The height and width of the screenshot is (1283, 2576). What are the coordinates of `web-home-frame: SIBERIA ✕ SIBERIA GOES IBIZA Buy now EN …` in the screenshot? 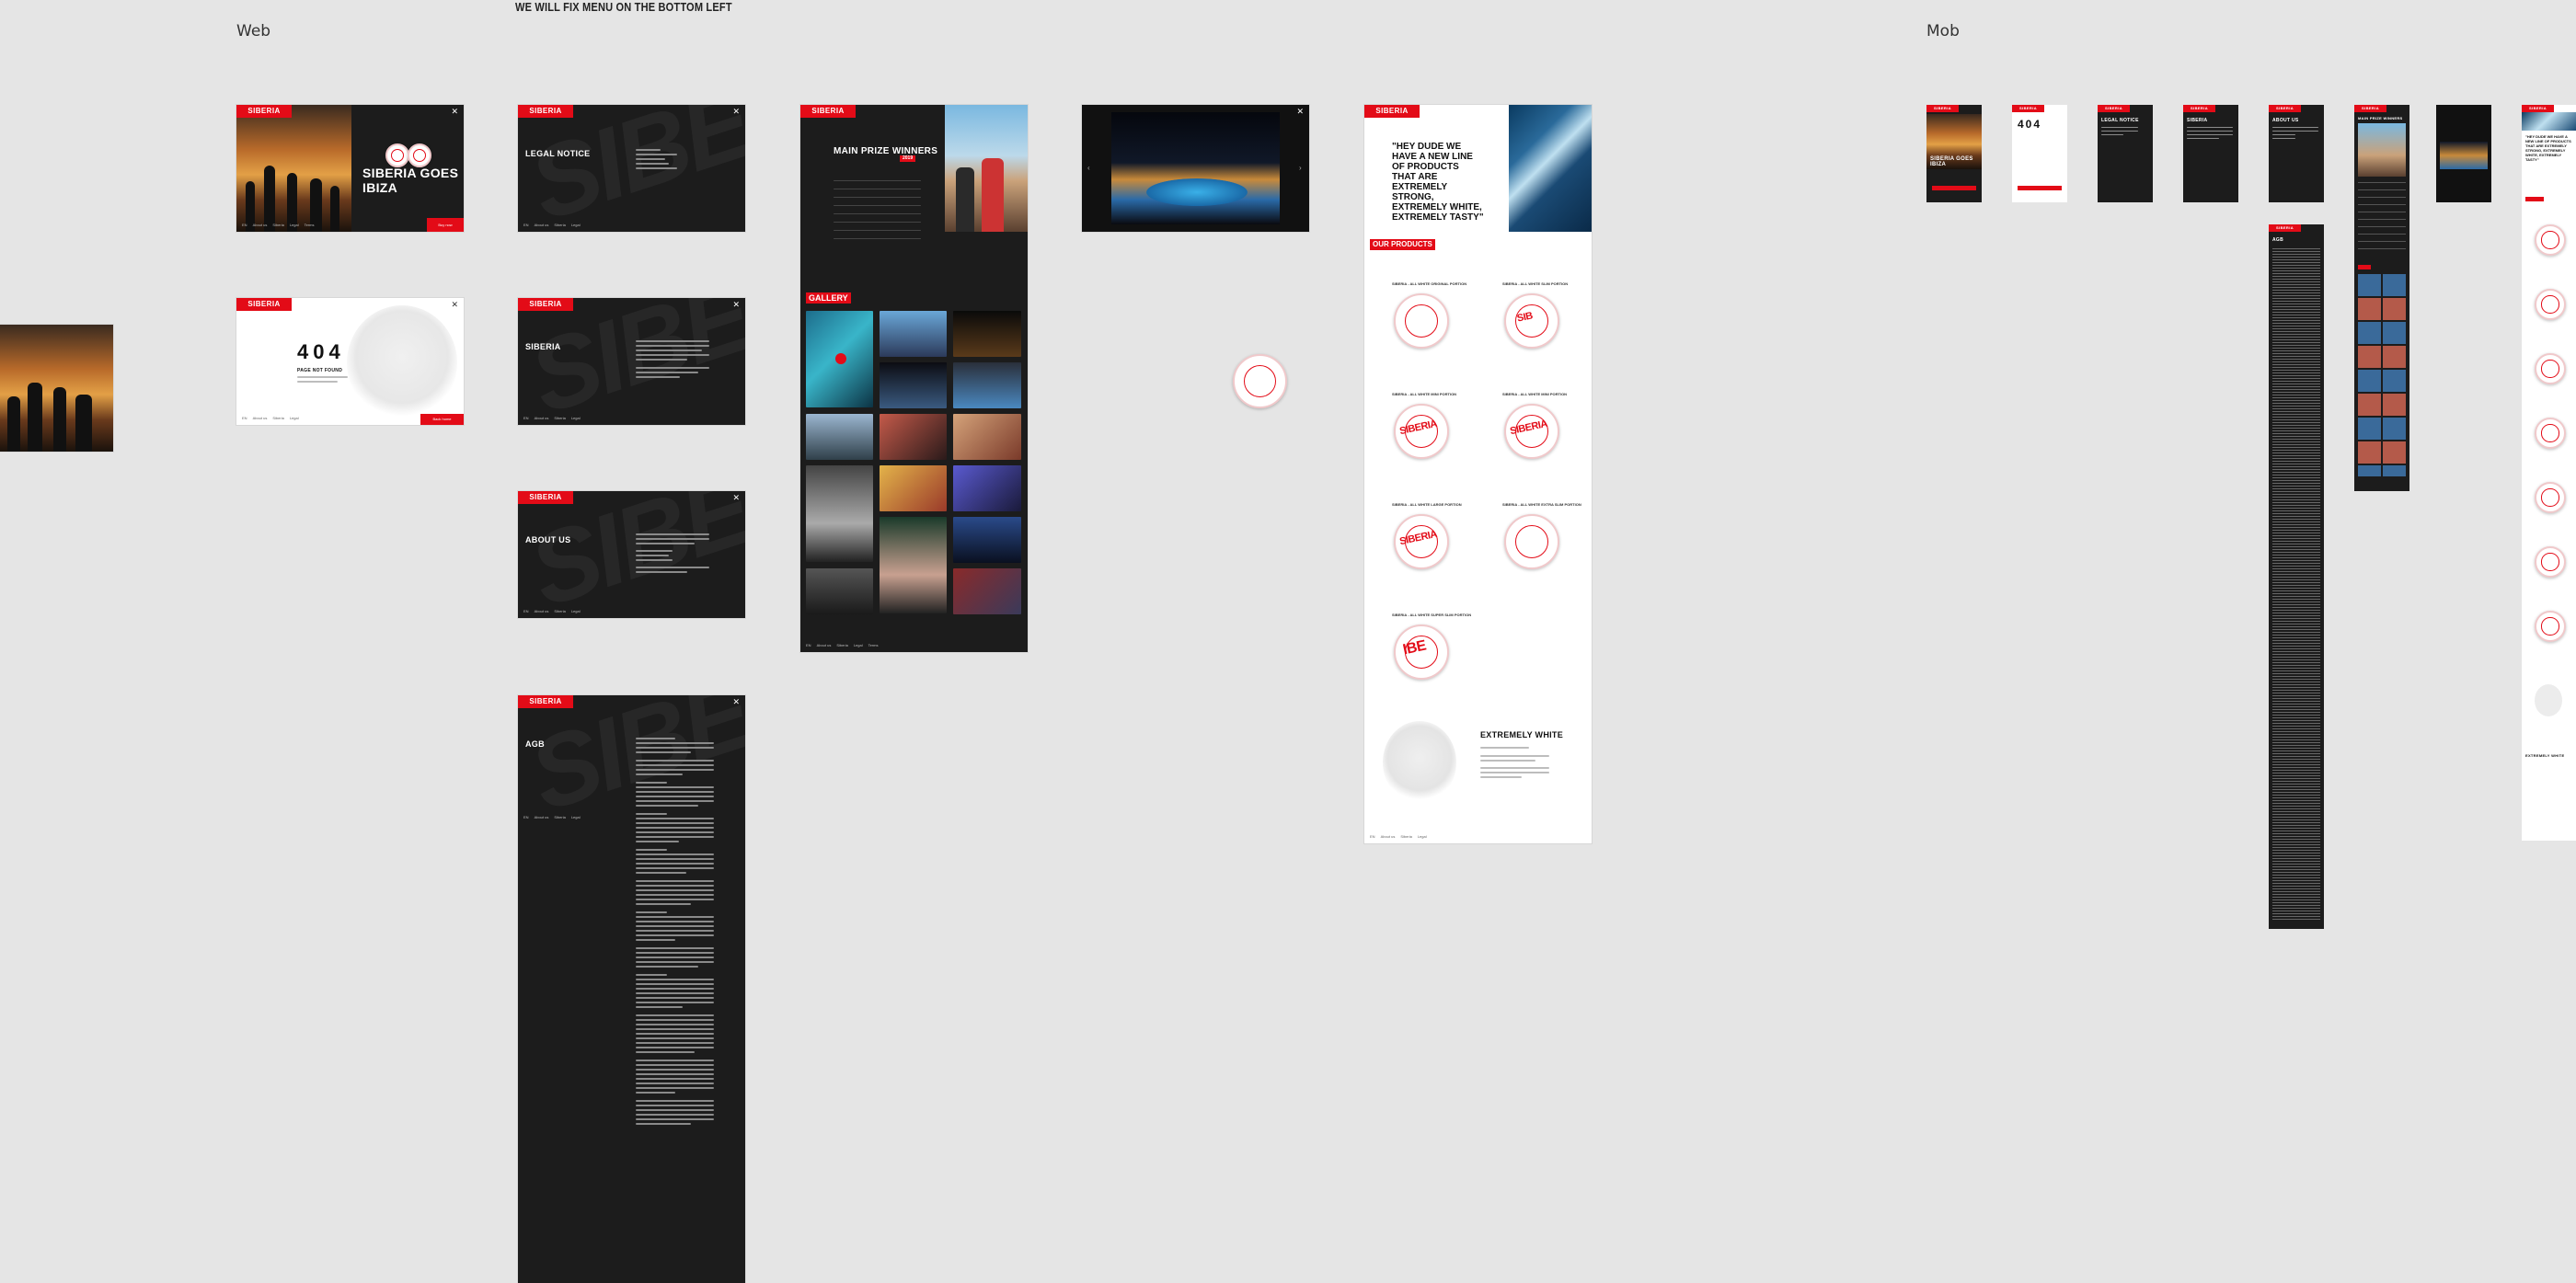 It's located at (350, 168).